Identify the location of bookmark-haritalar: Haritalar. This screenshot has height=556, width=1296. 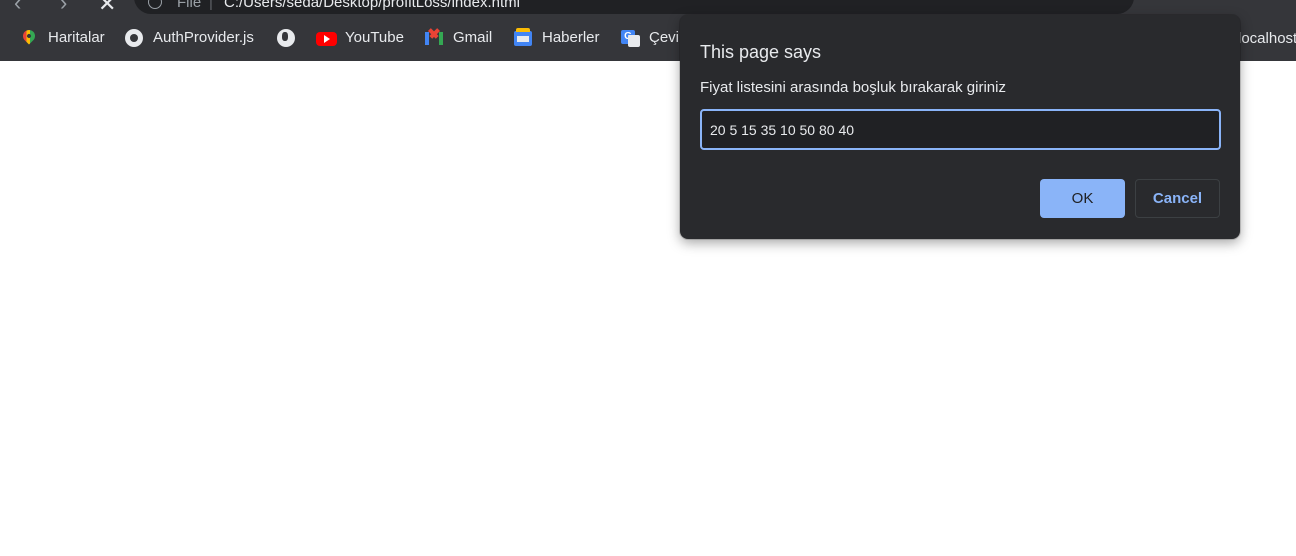
(62, 38).